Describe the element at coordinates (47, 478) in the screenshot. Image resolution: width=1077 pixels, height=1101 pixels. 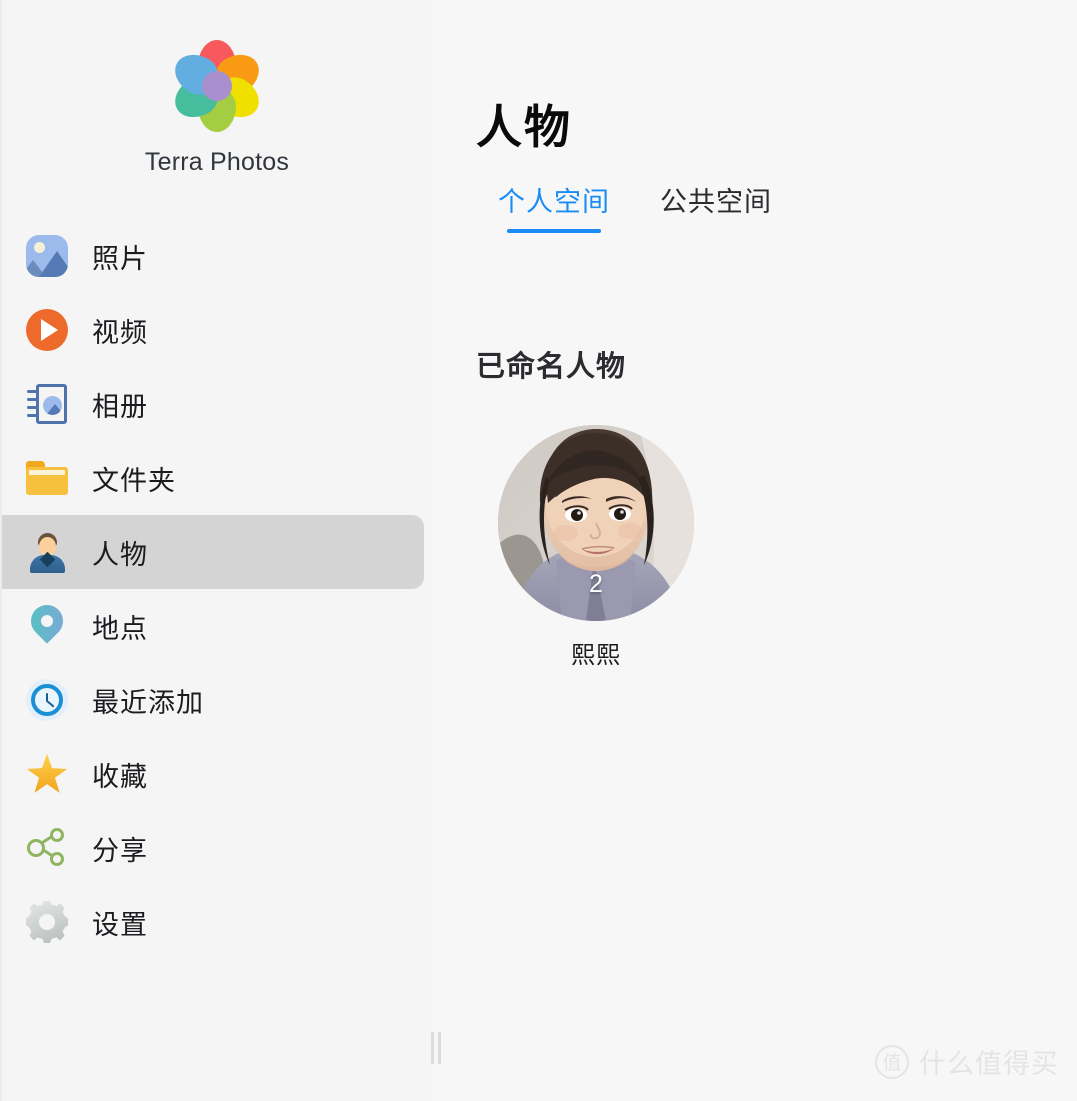
I see `folder-icon` at that location.